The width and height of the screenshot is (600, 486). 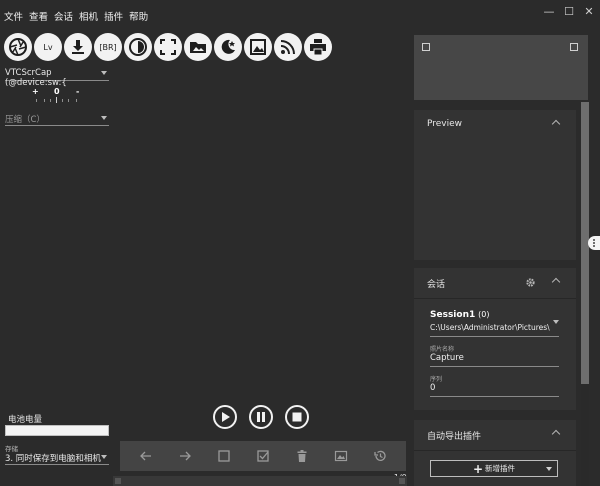 I want to click on menu-view: 查看, so click(x=38, y=16).